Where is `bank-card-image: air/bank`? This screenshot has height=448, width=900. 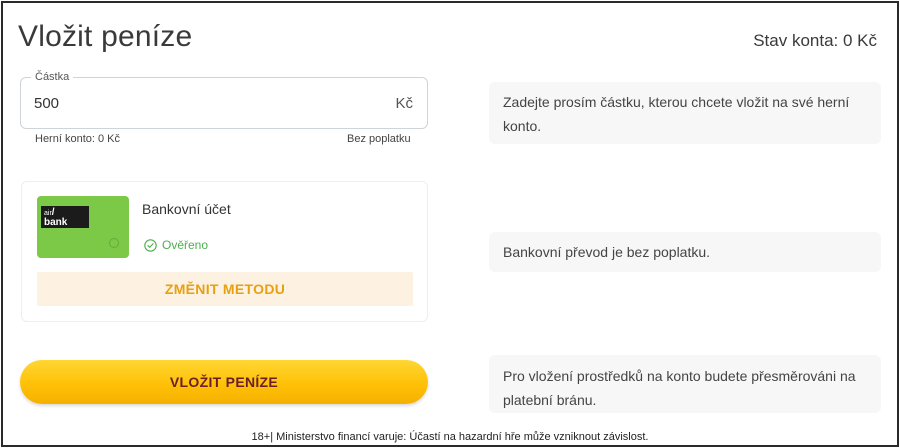 bank-card-image: air/bank is located at coordinates (83, 227).